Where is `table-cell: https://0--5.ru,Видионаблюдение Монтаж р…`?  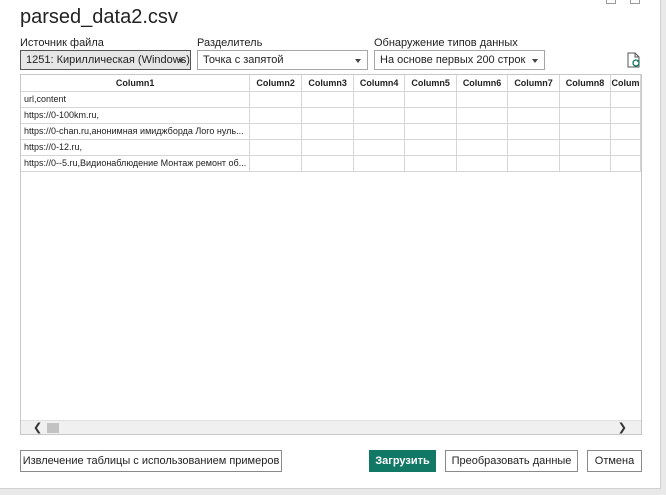
table-cell: https://0--5.ru,Видионаблюдение Монтаж р… is located at coordinates (136, 163).